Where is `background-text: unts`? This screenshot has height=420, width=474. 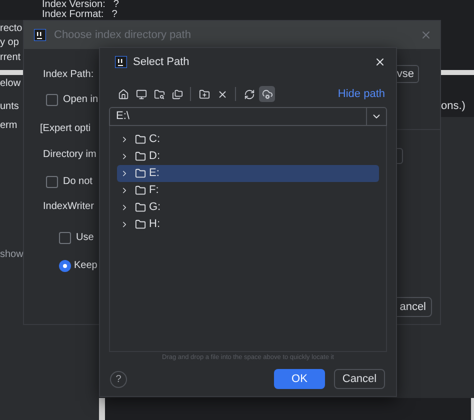 background-text: unts is located at coordinates (9, 106).